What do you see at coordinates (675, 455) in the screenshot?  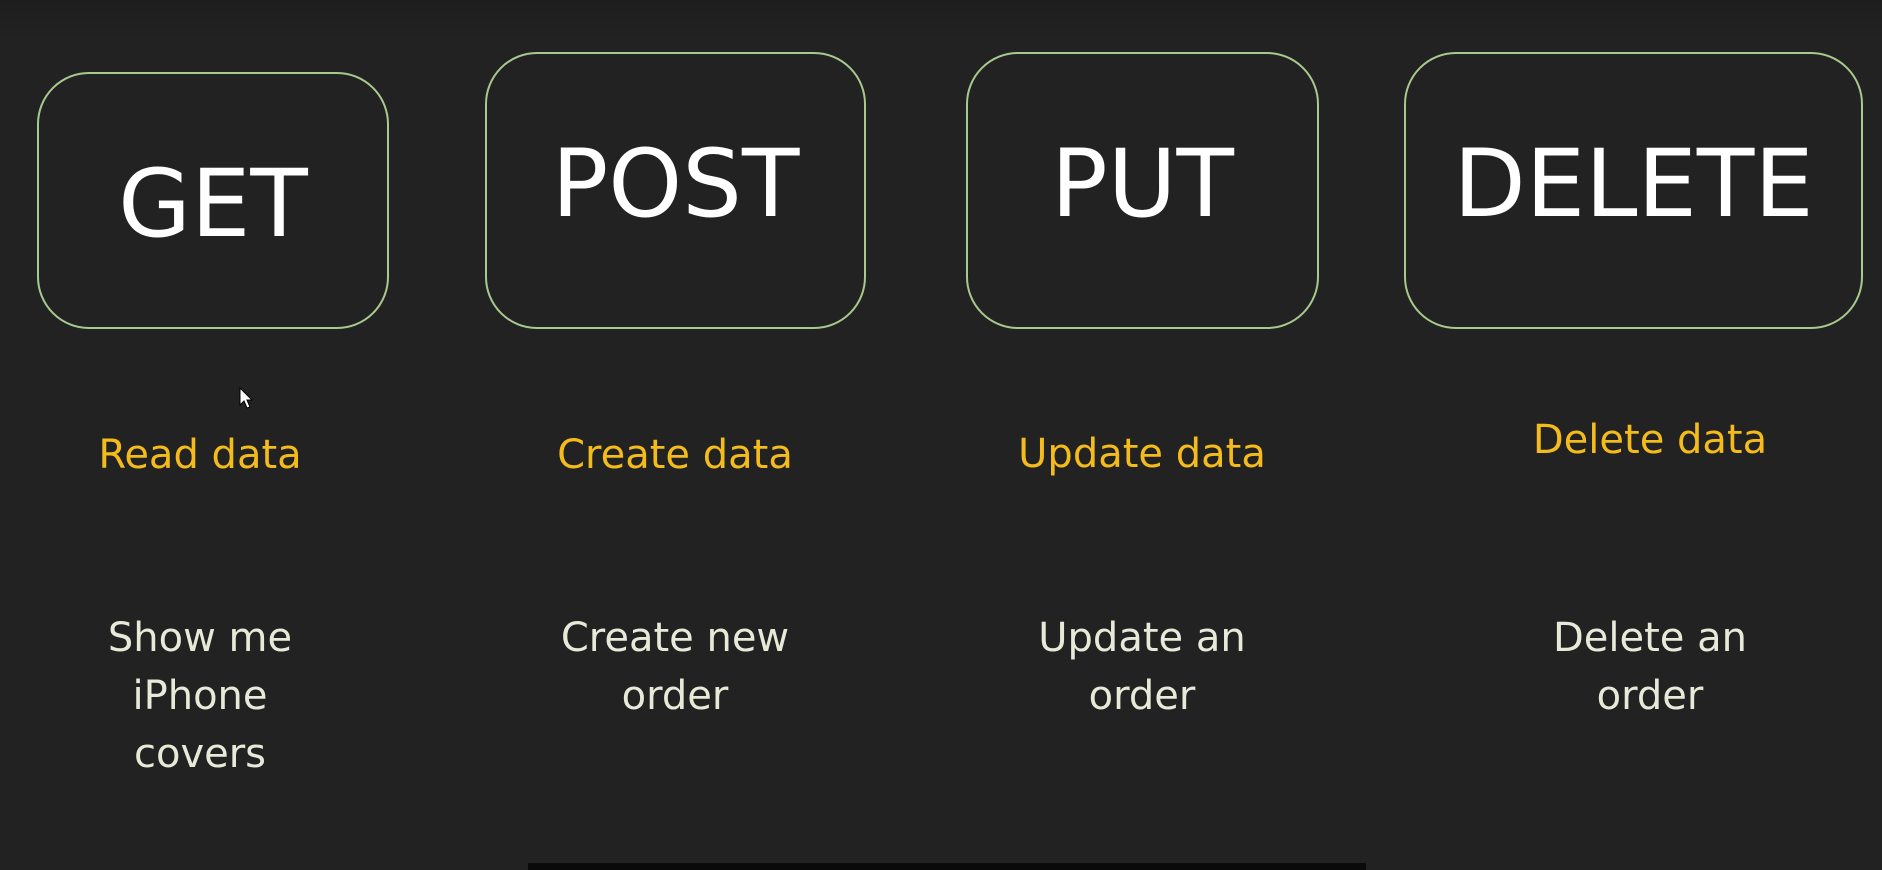 I see `post-action-label: Create data` at bounding box center [675, 455].